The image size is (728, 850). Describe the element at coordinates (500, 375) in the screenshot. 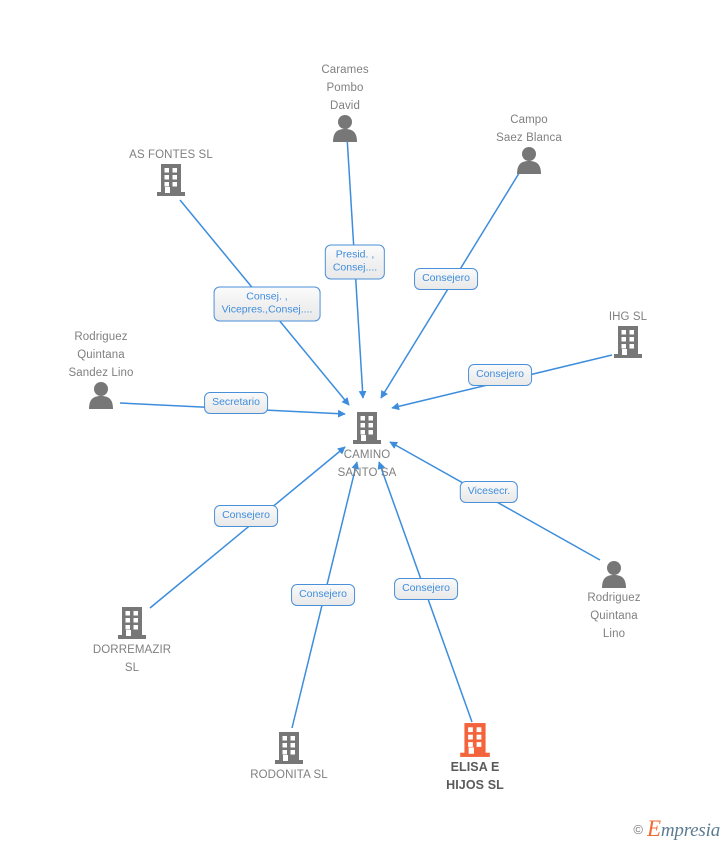

I see `edge-label-ihg: Consejero` at that location.